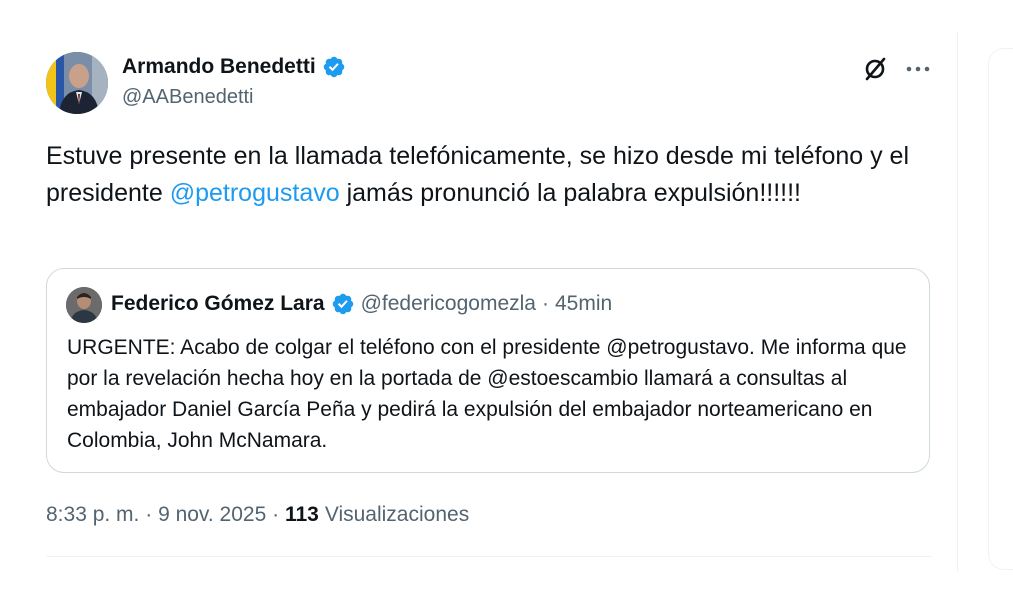 This screenshot has width=1013, height=613. Describe the element at coordinates (301, 514) in the screenshot. I see `views-count: 113` at that location.